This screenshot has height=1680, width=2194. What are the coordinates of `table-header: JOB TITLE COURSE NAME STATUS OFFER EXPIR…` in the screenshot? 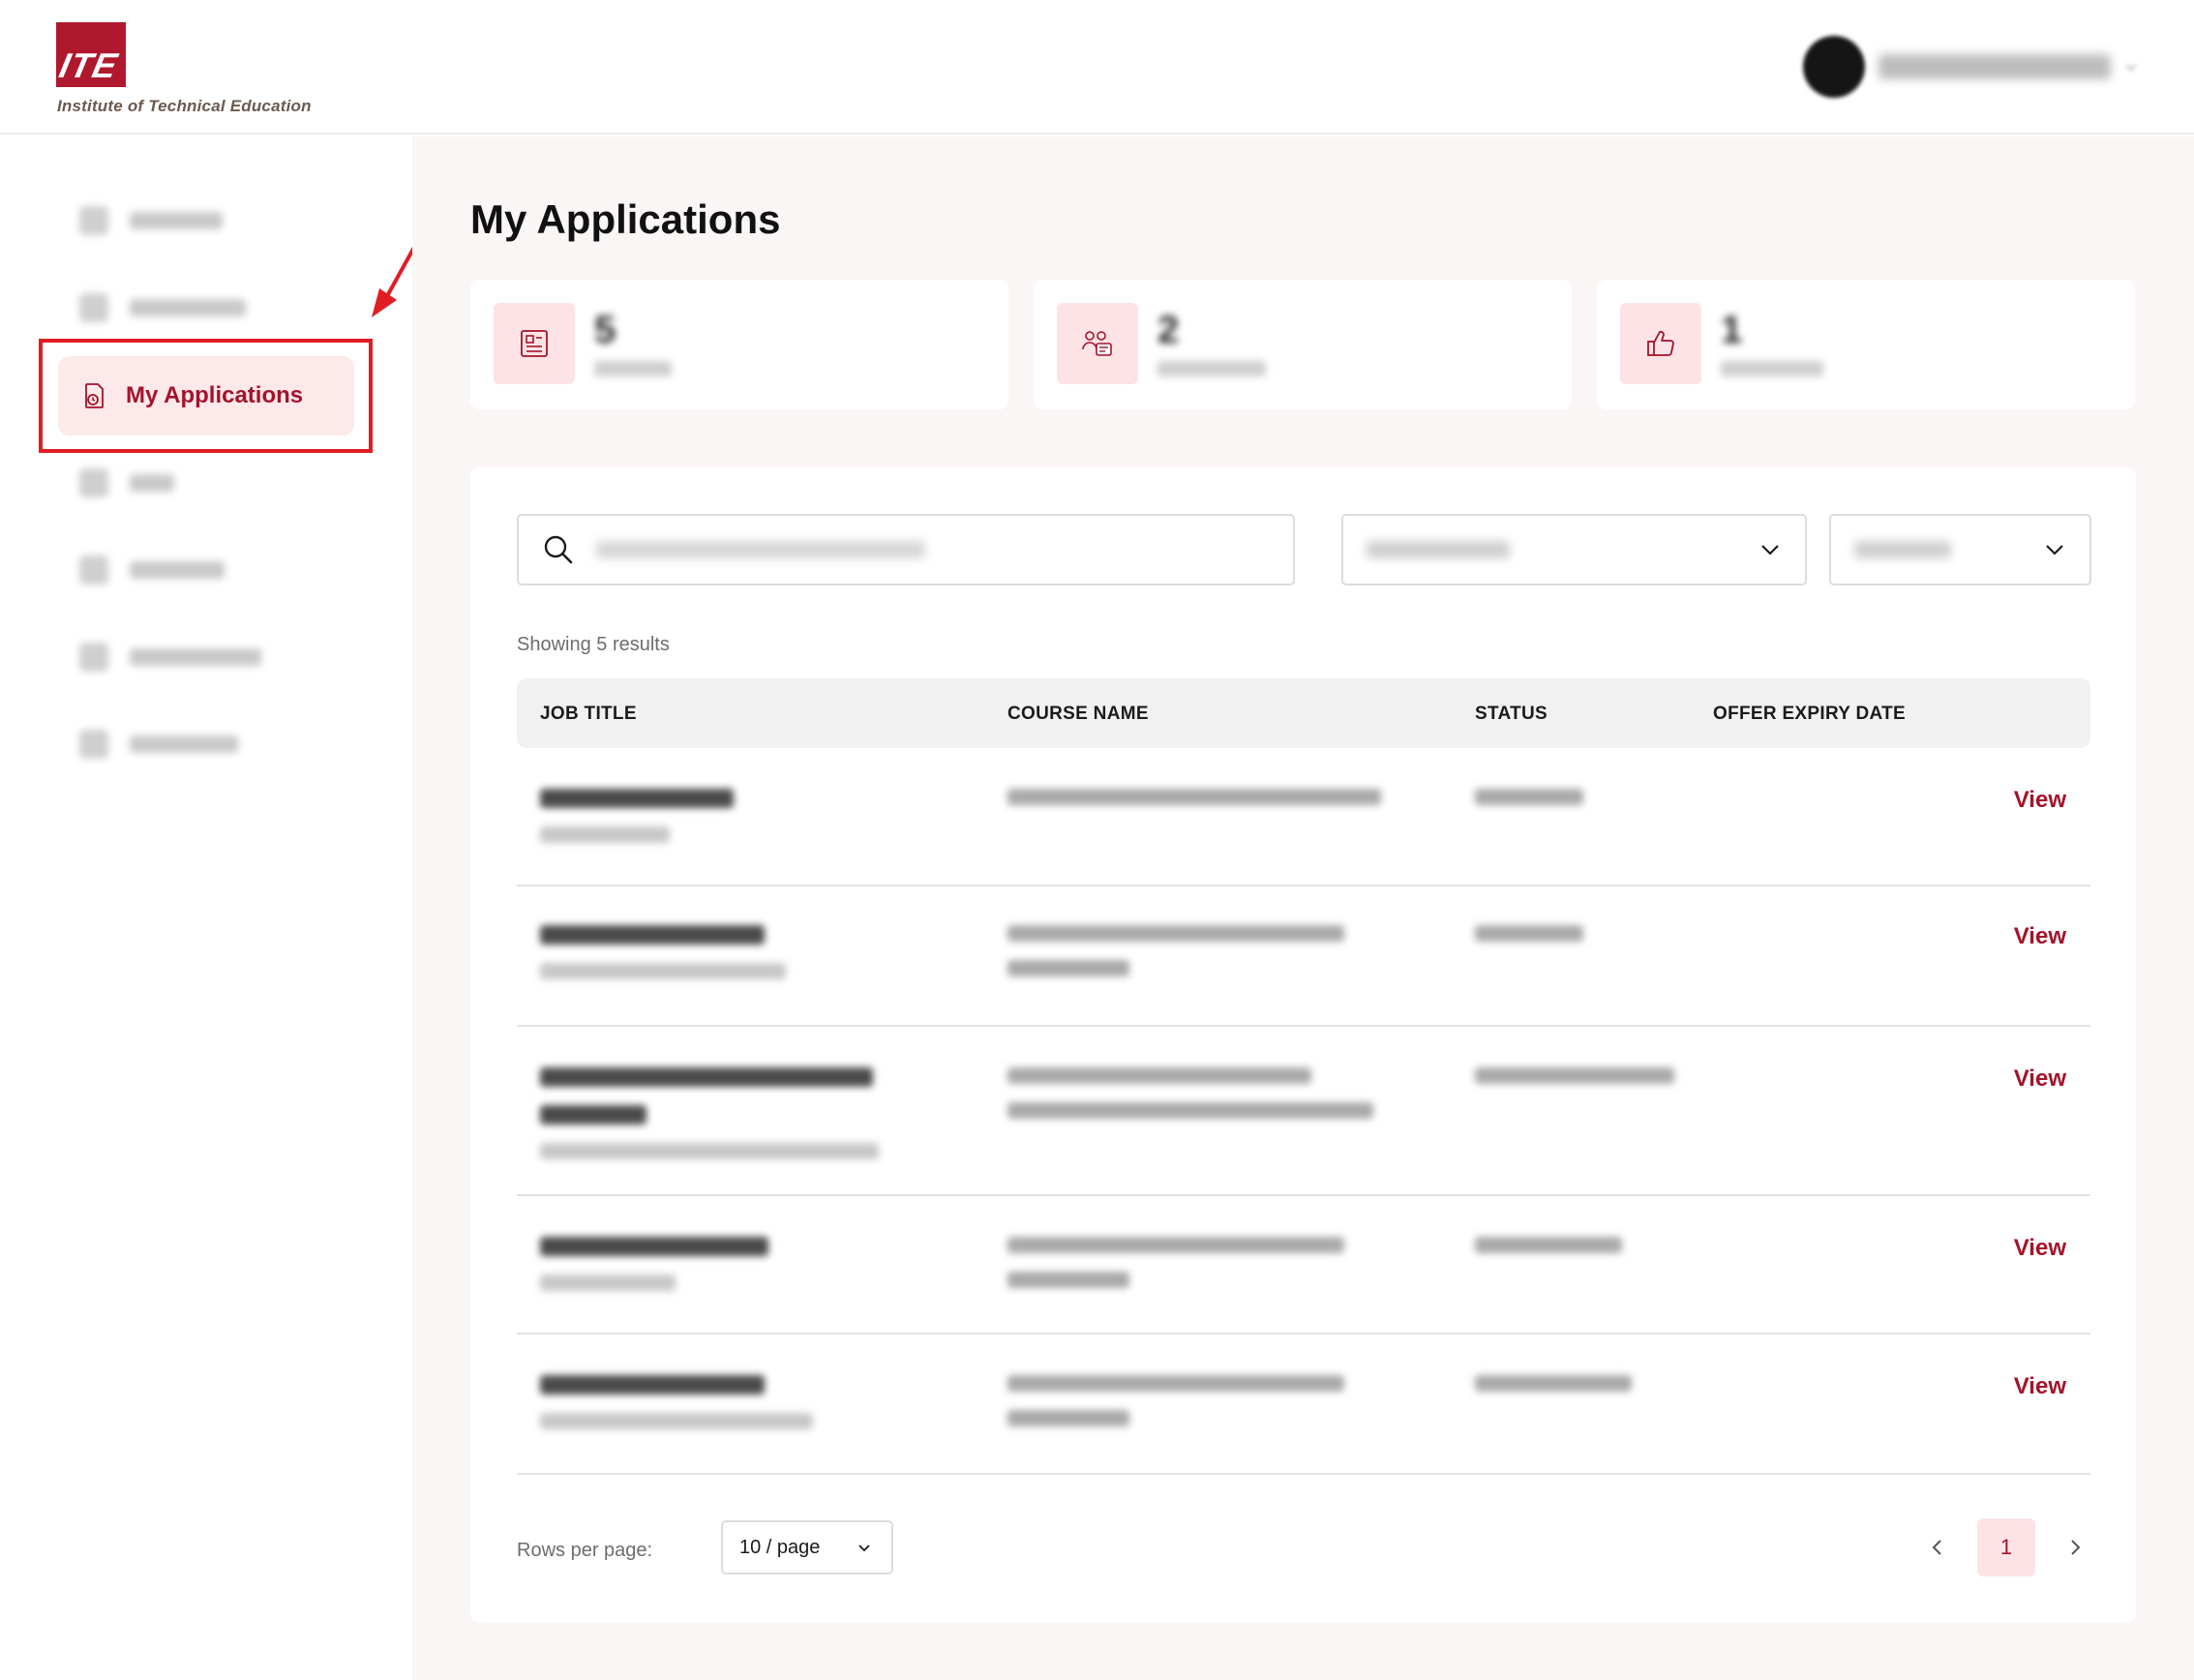 It's located at (1303, 713).